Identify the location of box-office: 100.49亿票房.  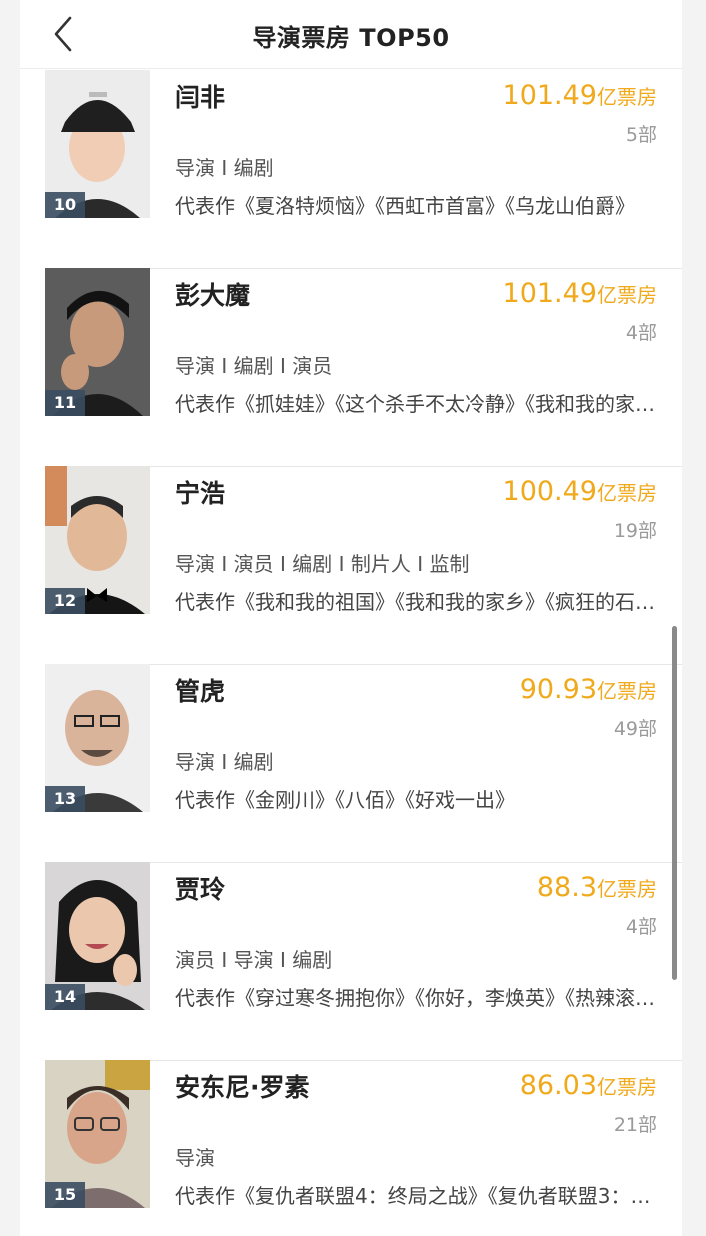
(580, 491).